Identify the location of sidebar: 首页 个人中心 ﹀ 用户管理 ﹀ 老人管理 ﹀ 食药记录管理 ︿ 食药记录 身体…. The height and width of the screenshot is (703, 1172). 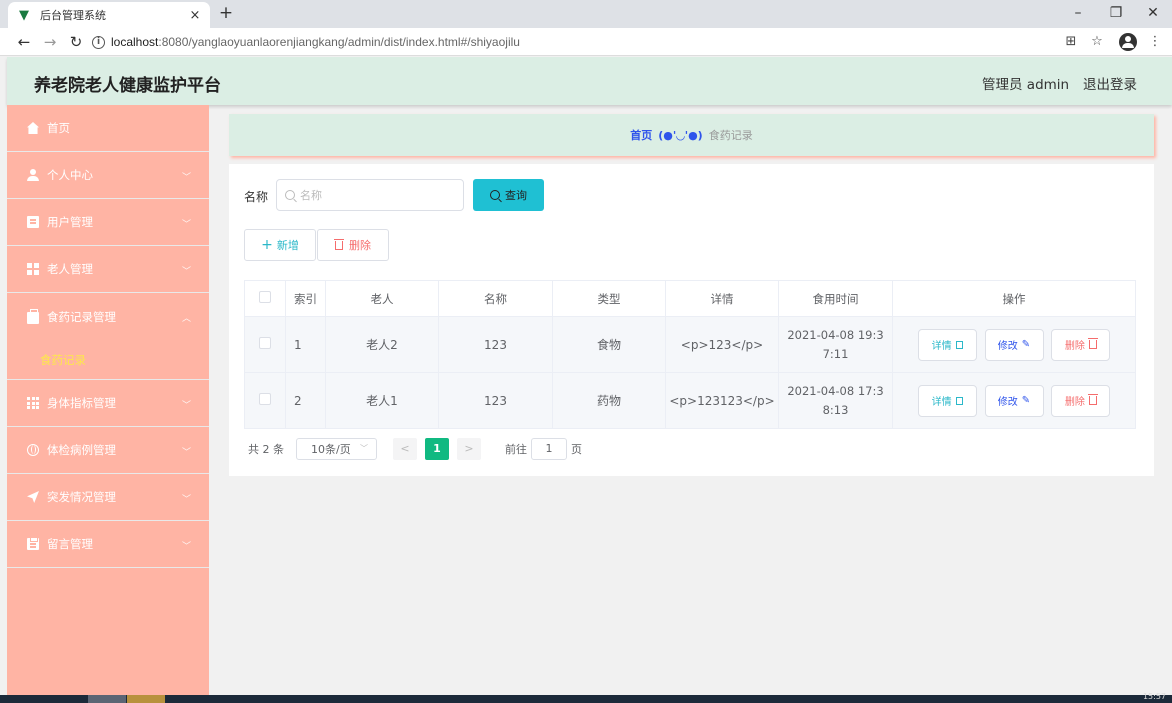
(108, 400).